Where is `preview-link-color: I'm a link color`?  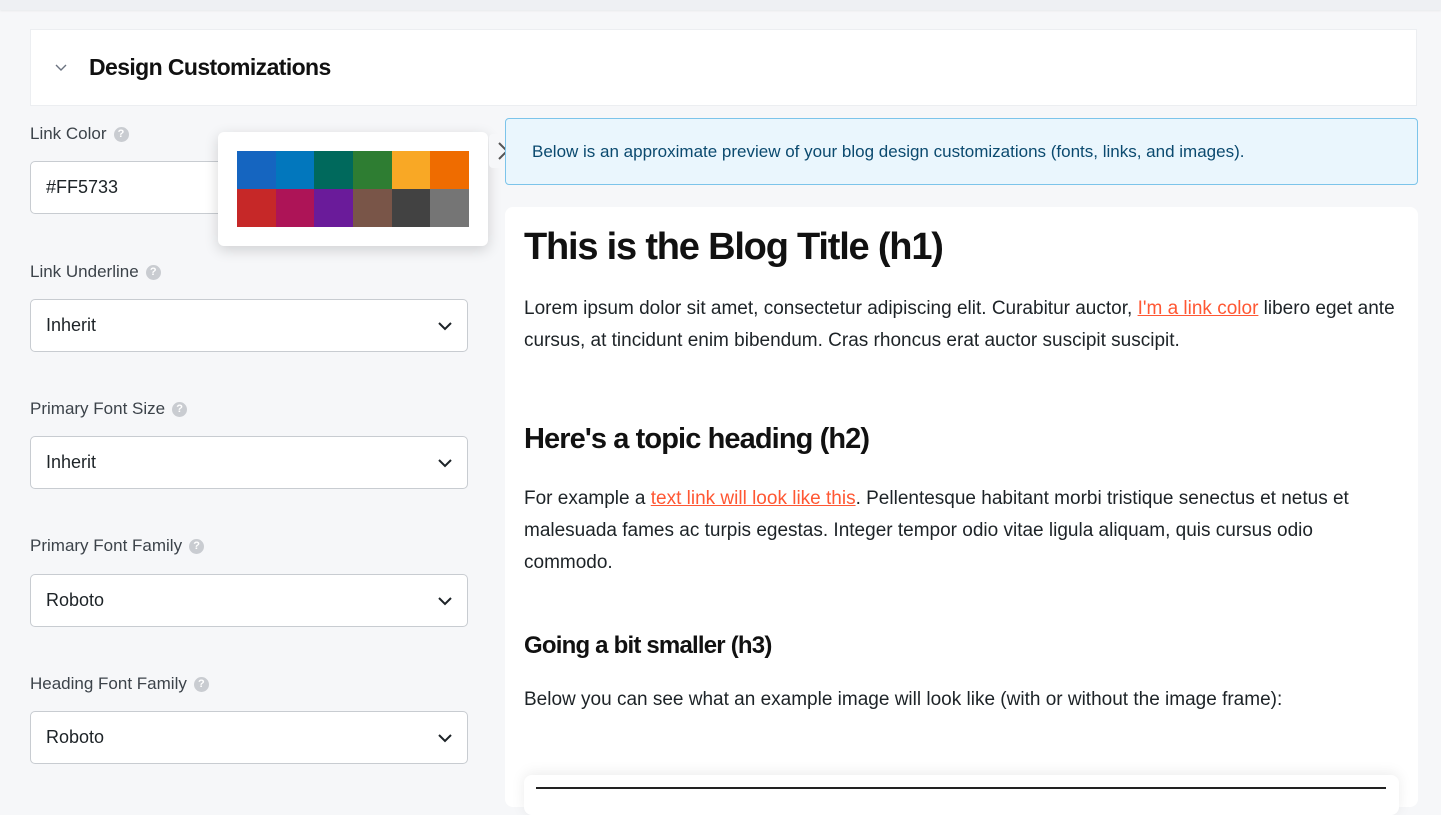
preview-link-color: I'm a link color is located at coordinates (1198, 308).